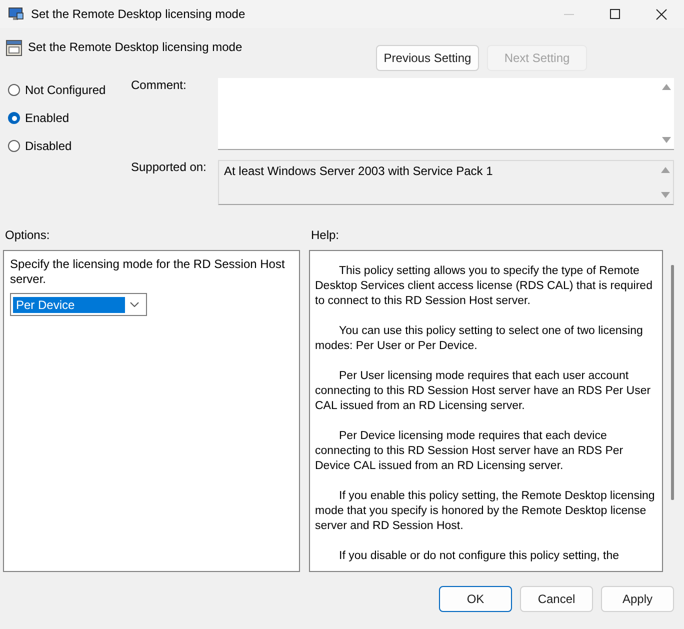  Describe the element at coordinates (14, 48) in the screenshot. I see `policy-settings-icon` at that location.